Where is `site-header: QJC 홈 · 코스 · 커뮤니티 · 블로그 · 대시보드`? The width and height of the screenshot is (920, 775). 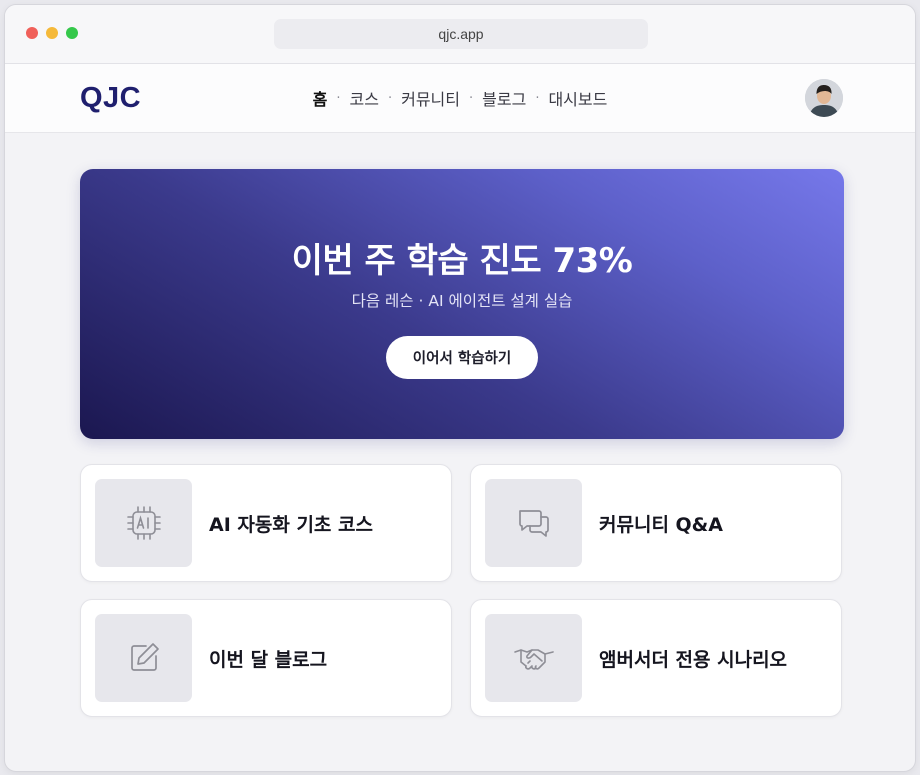
site-header: QJC 홈 · 코스 · 커뮤니티 · 블로그 · 대시보드 is located at coordinates (460, 98).